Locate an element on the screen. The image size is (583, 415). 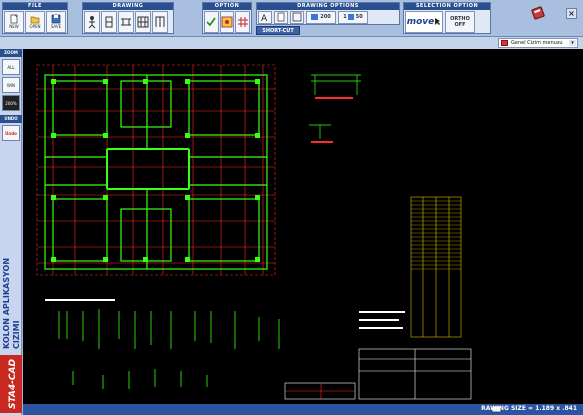
checkmark-icon is located at coordinates (211, 21).